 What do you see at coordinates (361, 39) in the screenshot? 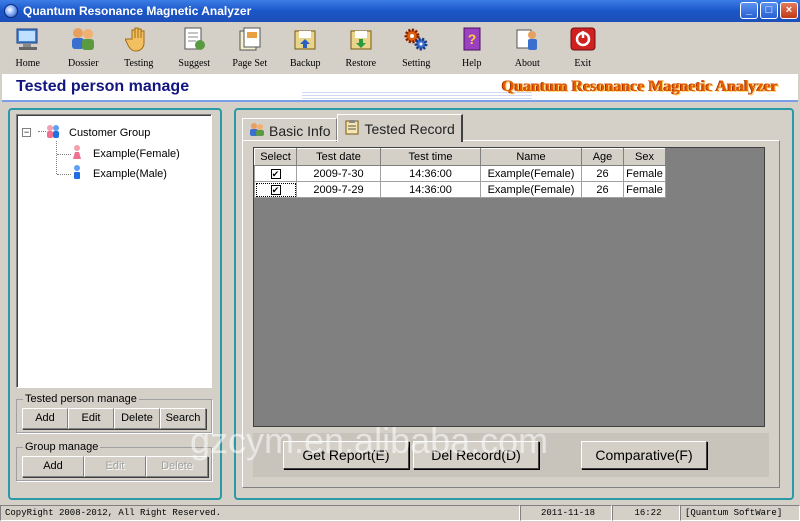
I see `restore-icon` at bounding box center [361, 39].